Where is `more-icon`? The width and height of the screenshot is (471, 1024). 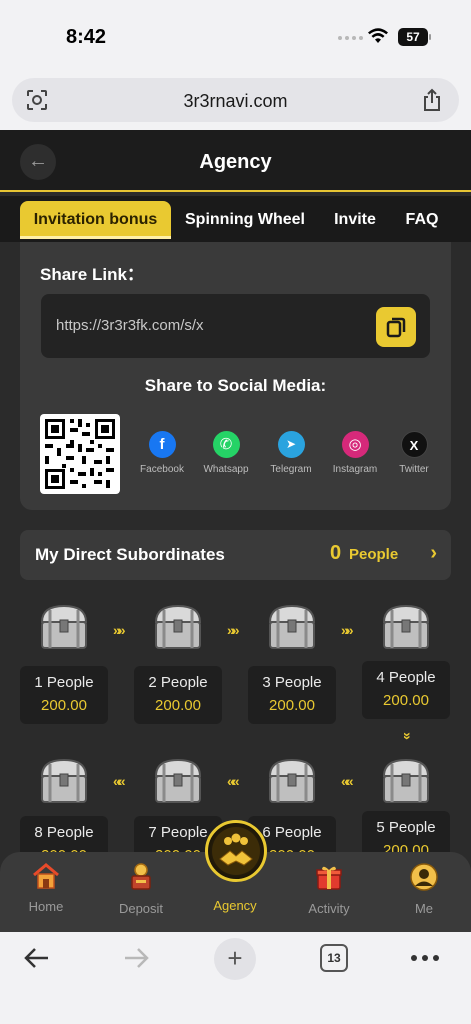
more-icon is located at coordinates (425, 958).